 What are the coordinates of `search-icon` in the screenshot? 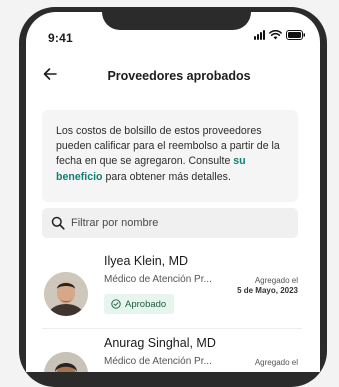 It's located at (58, 225).